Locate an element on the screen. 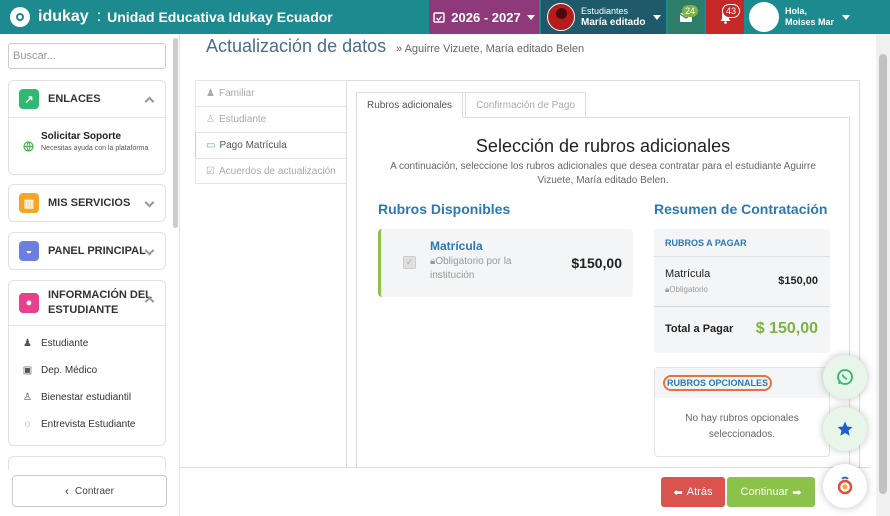 The width and height of the screenshot is (890, 516). tab-estudiante: ♙ Estudiante is located at coordinates (271, 119).